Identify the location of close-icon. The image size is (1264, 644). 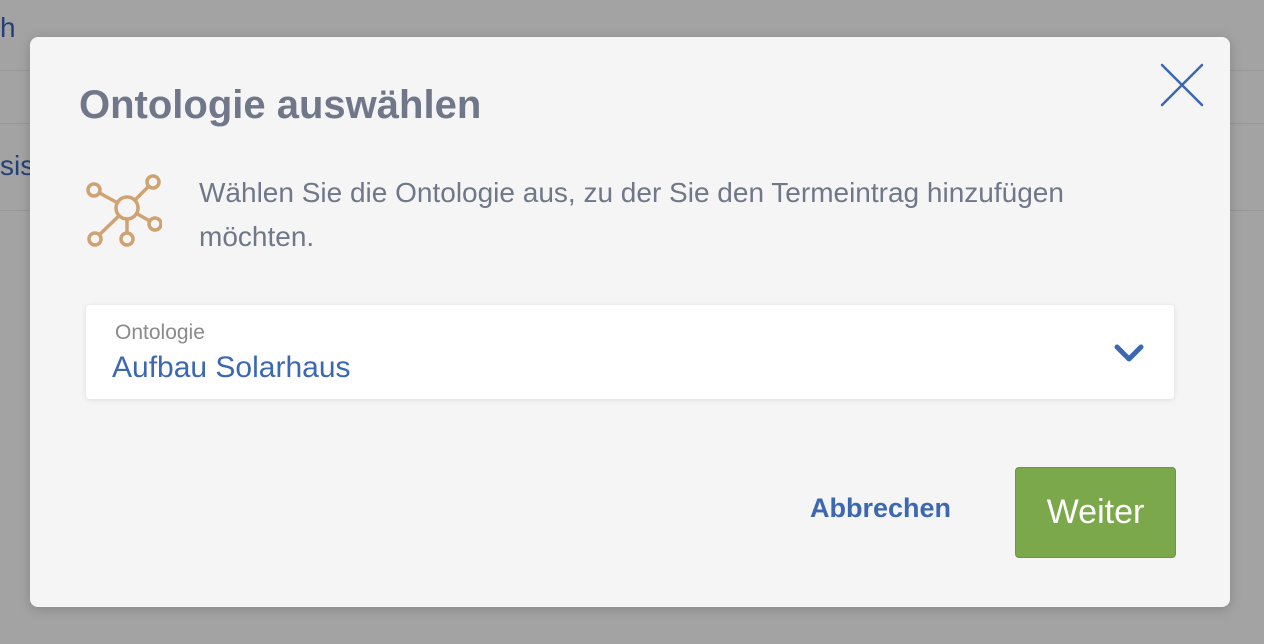
(1182, 85).